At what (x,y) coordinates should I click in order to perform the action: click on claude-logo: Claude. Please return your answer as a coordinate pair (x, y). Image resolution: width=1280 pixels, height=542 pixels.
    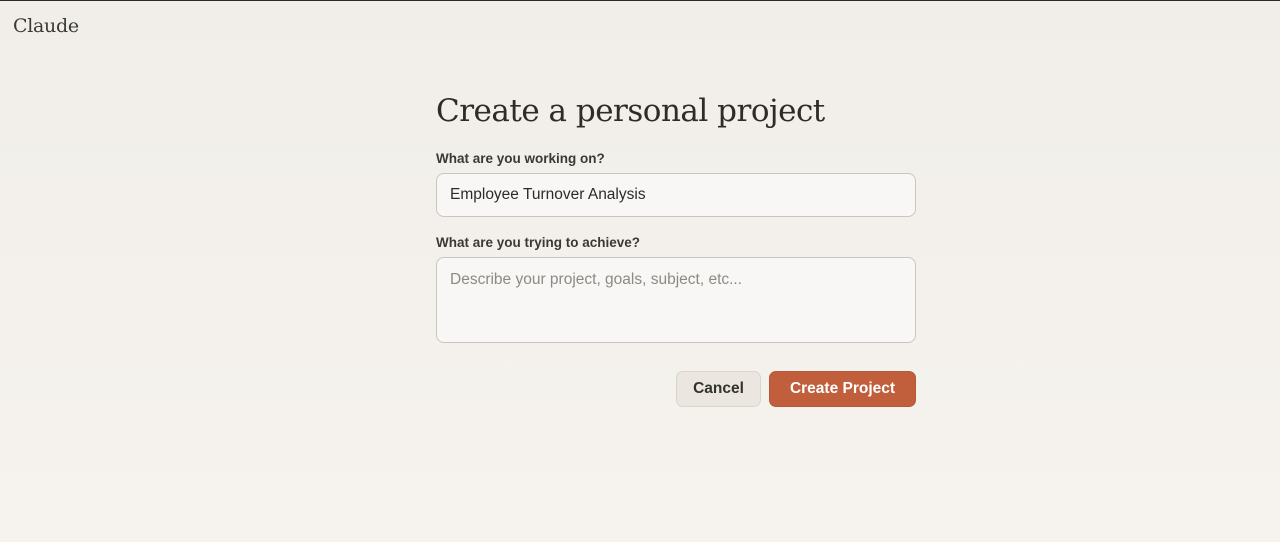
    Looking at the image, I should click on (46, 26).